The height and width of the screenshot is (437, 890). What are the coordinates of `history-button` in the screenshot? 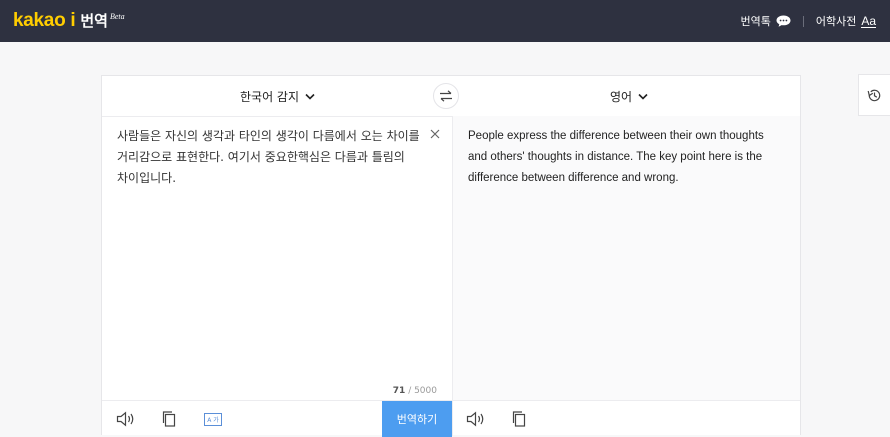 It's located at (874, 95).